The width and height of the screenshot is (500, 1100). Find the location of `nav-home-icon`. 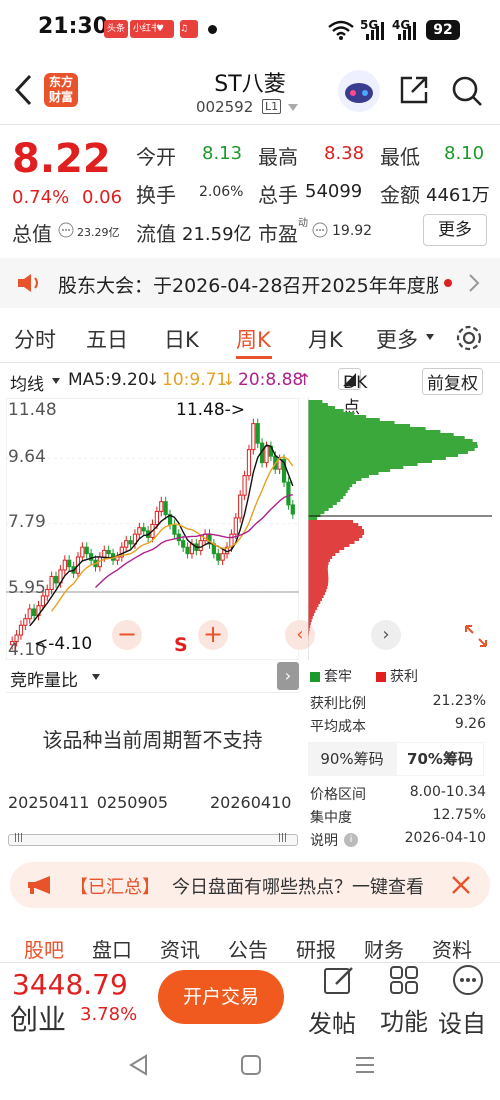

nav-home-icon is located at coordinates (251, 1065).